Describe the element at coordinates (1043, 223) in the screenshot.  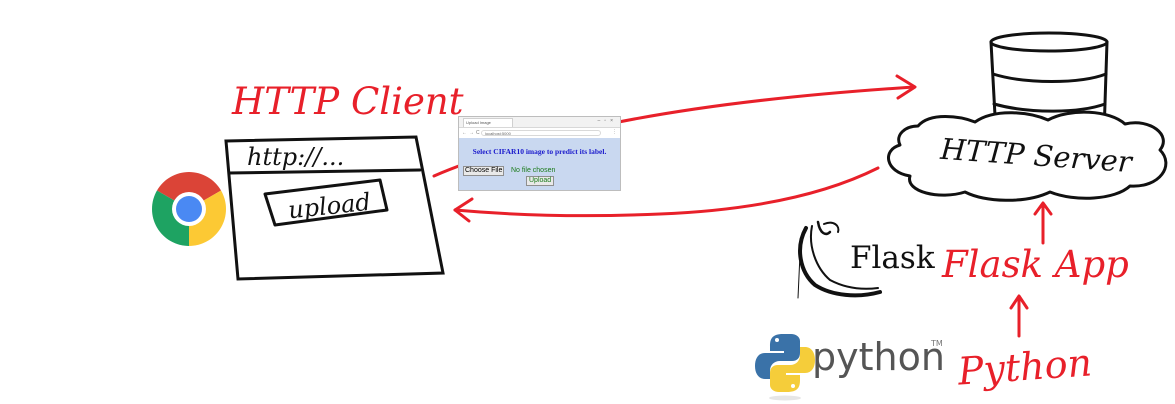
I see `flask-to-server-arrow` at that location.